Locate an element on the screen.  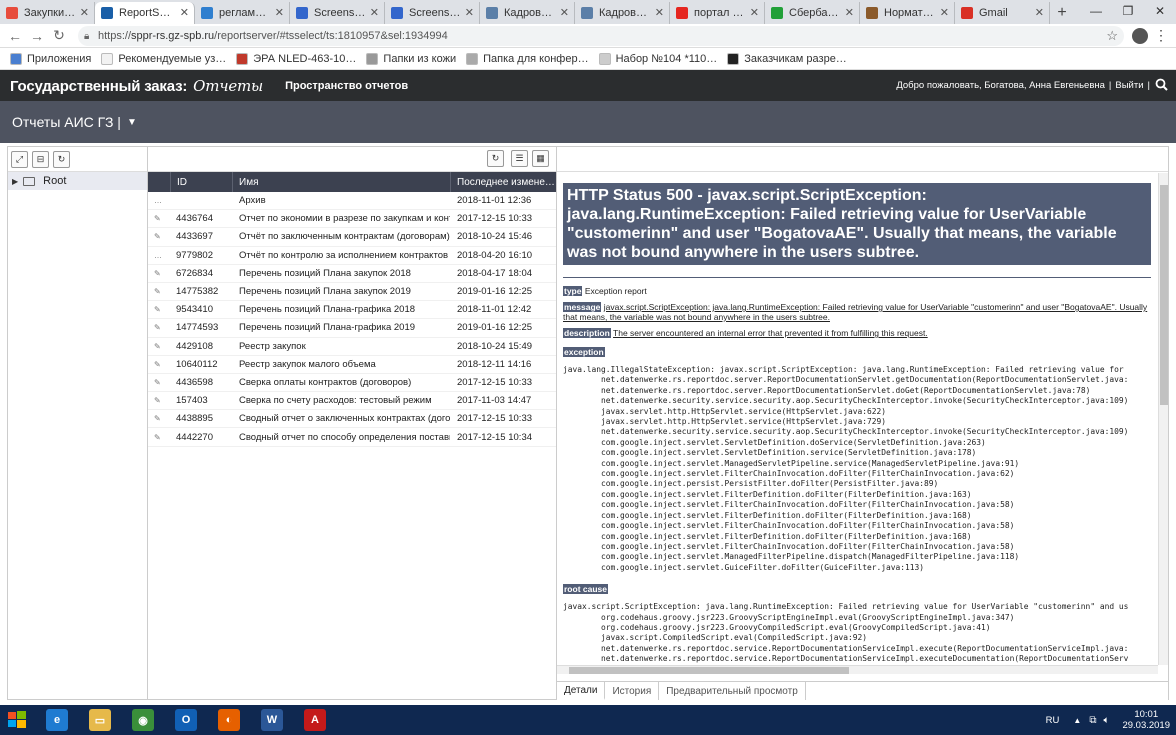
taskbar-app-outlook: O is located at coordinates (186, 720).